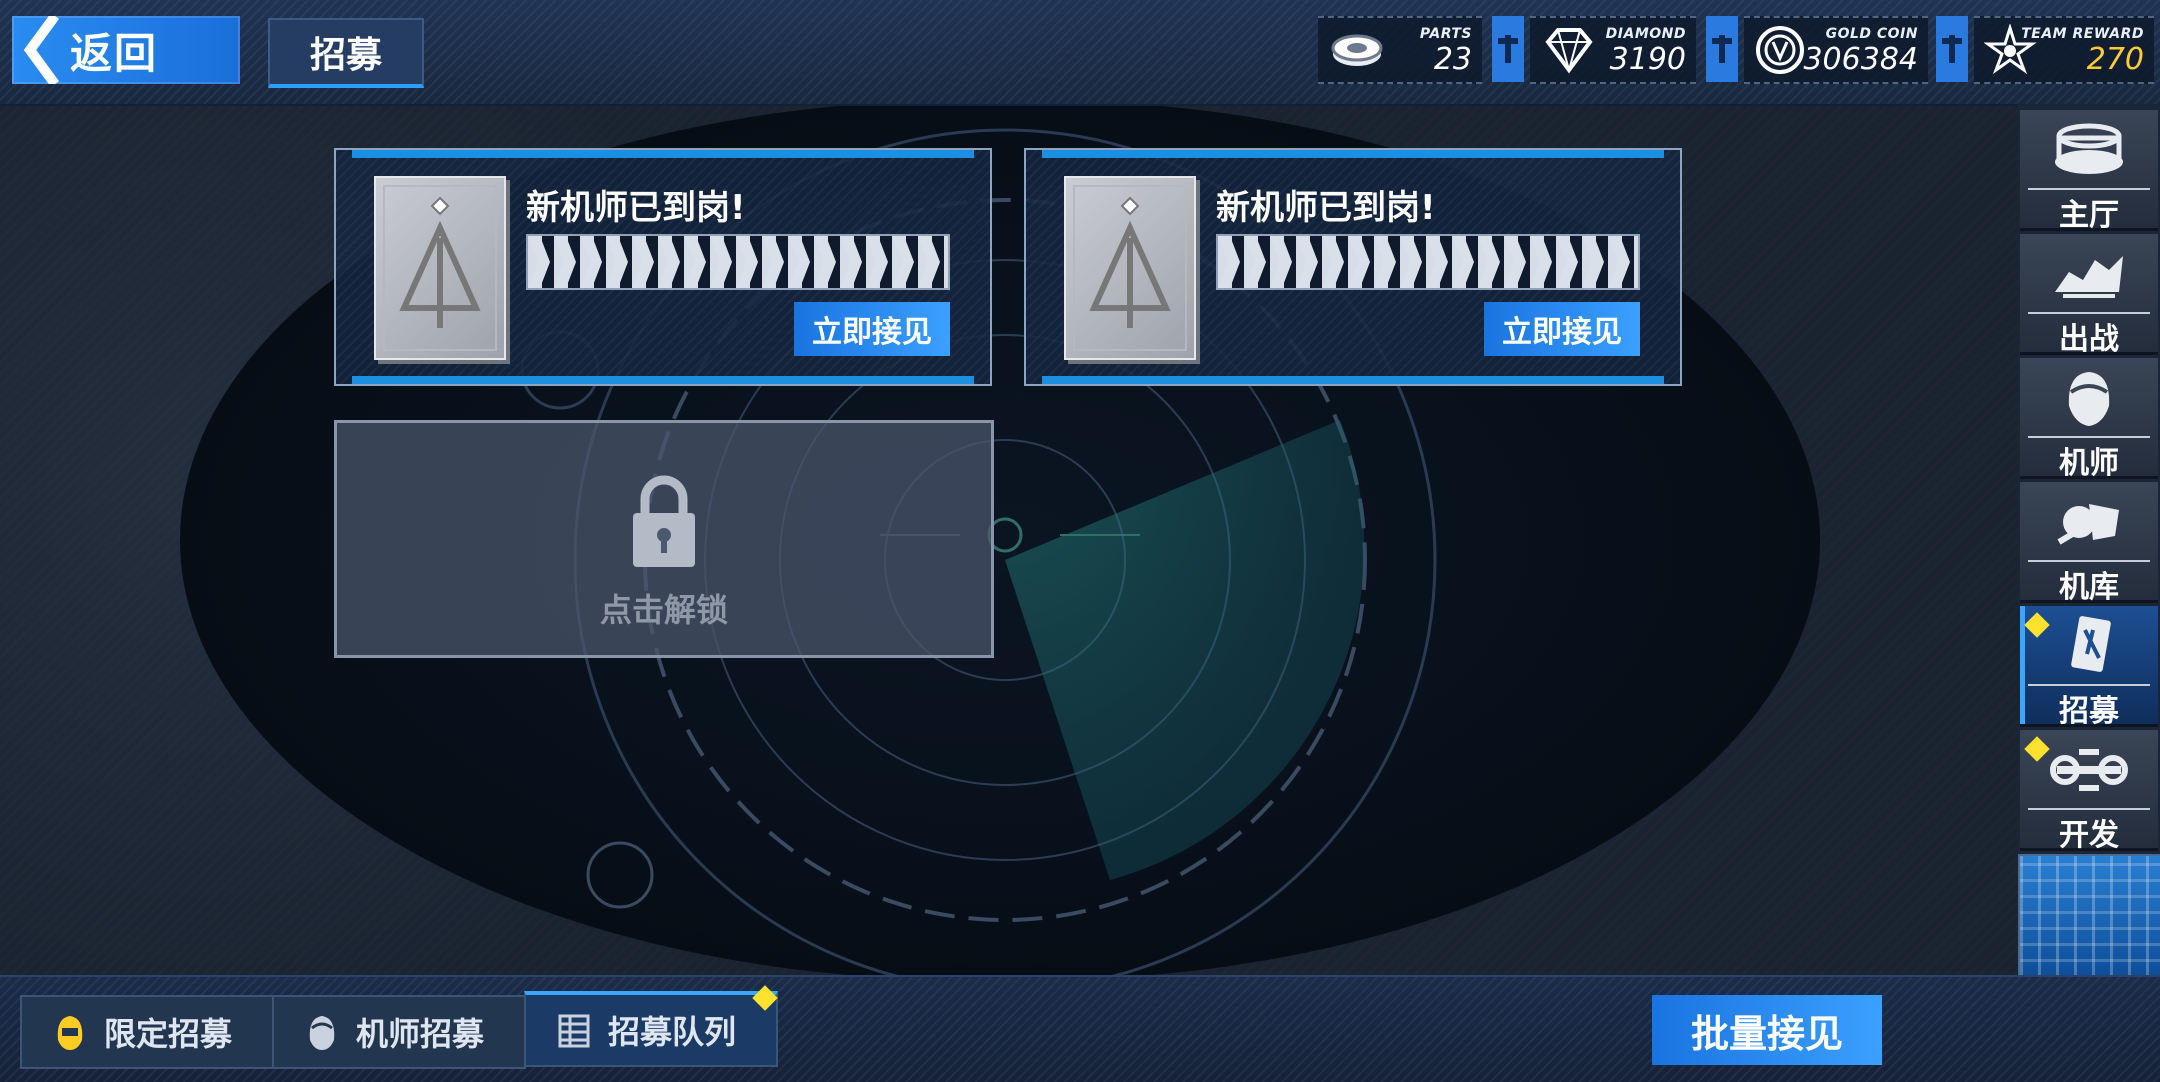 The image size is (2160, 1082). I want to click on lock-icon, so click(664, 521).